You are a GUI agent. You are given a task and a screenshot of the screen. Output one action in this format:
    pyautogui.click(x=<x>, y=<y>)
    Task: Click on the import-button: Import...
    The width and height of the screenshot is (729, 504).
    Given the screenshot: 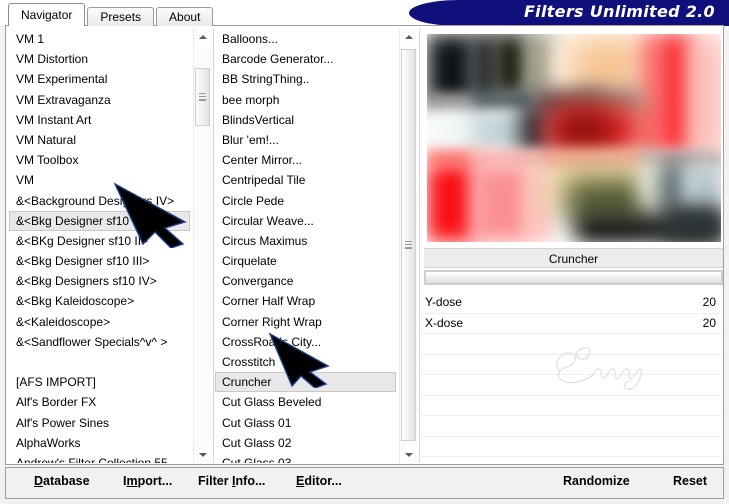 What is the action you would take?
    pyautogui.click(x=147, y=481)
    